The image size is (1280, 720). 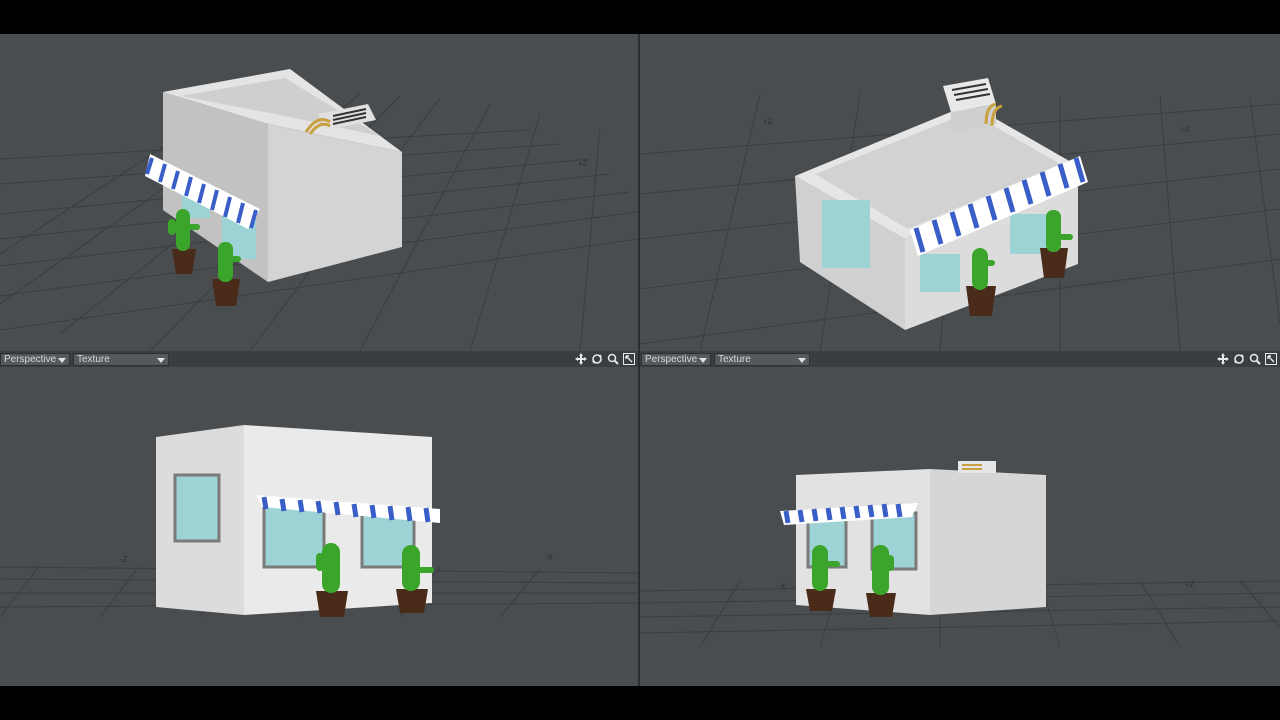 I want to click on axis-label-neg-z: -Z, so click(x=124, y=559).